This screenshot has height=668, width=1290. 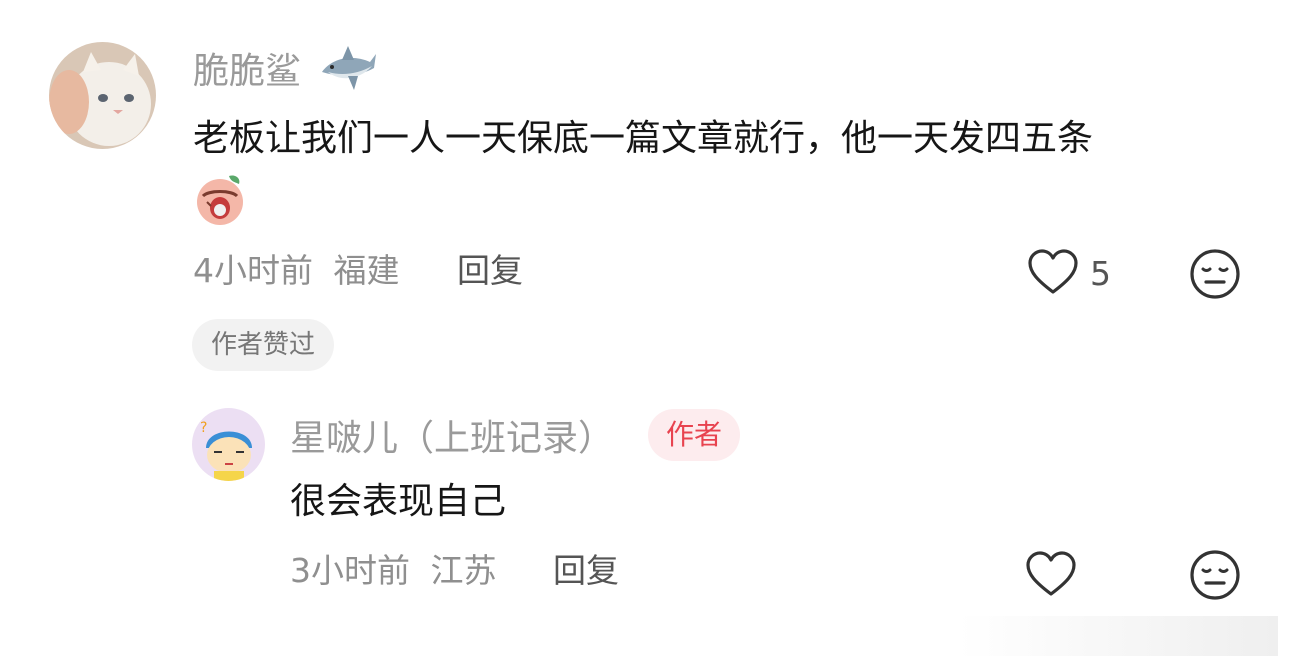 What do you see at coordinates (452, 439) in the screenshot?
I see `reply-username: 星啵儿（上班记录）` at bounding box center [452, 439].